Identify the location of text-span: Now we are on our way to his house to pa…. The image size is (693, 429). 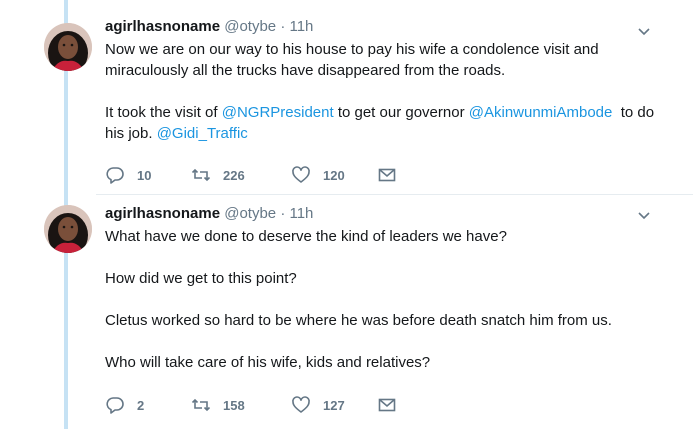
(352, 60).